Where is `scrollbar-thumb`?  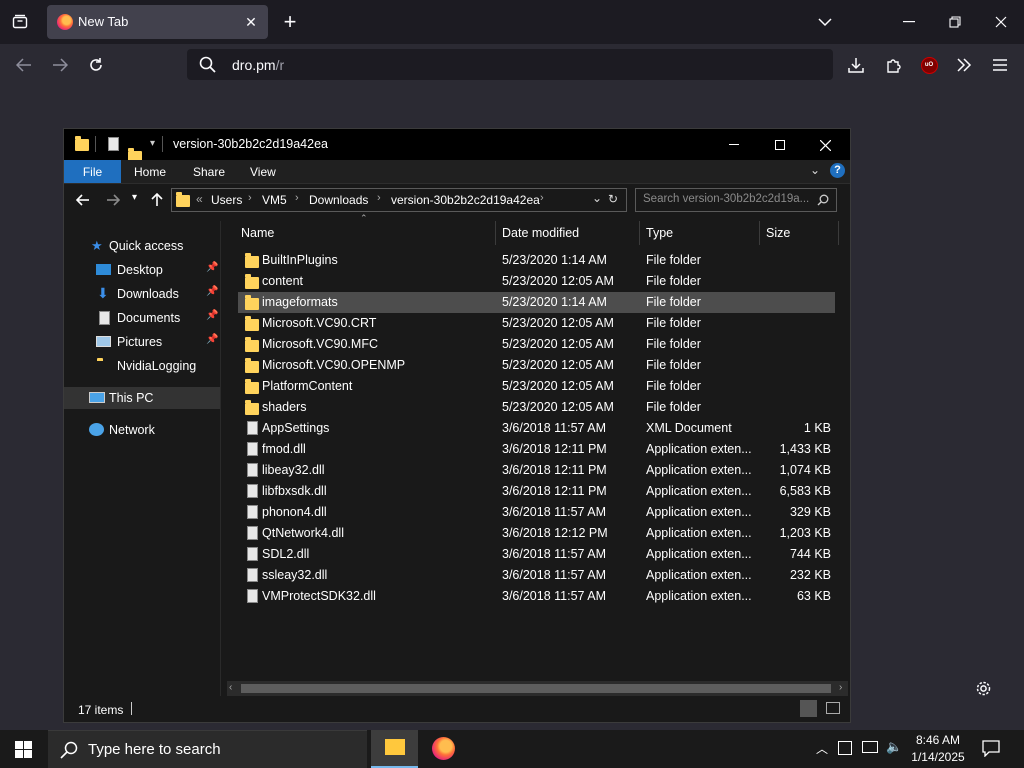 scrollbar-thumb is located at coordinates (536, 688).